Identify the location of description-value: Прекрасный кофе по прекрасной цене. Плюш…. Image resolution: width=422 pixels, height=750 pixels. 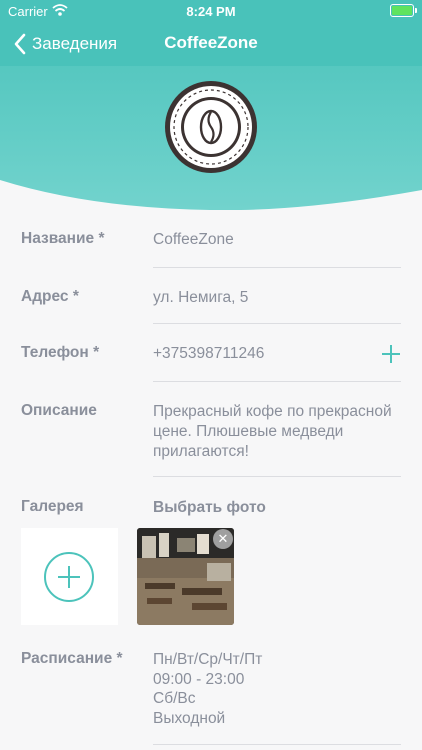
(273, 432).